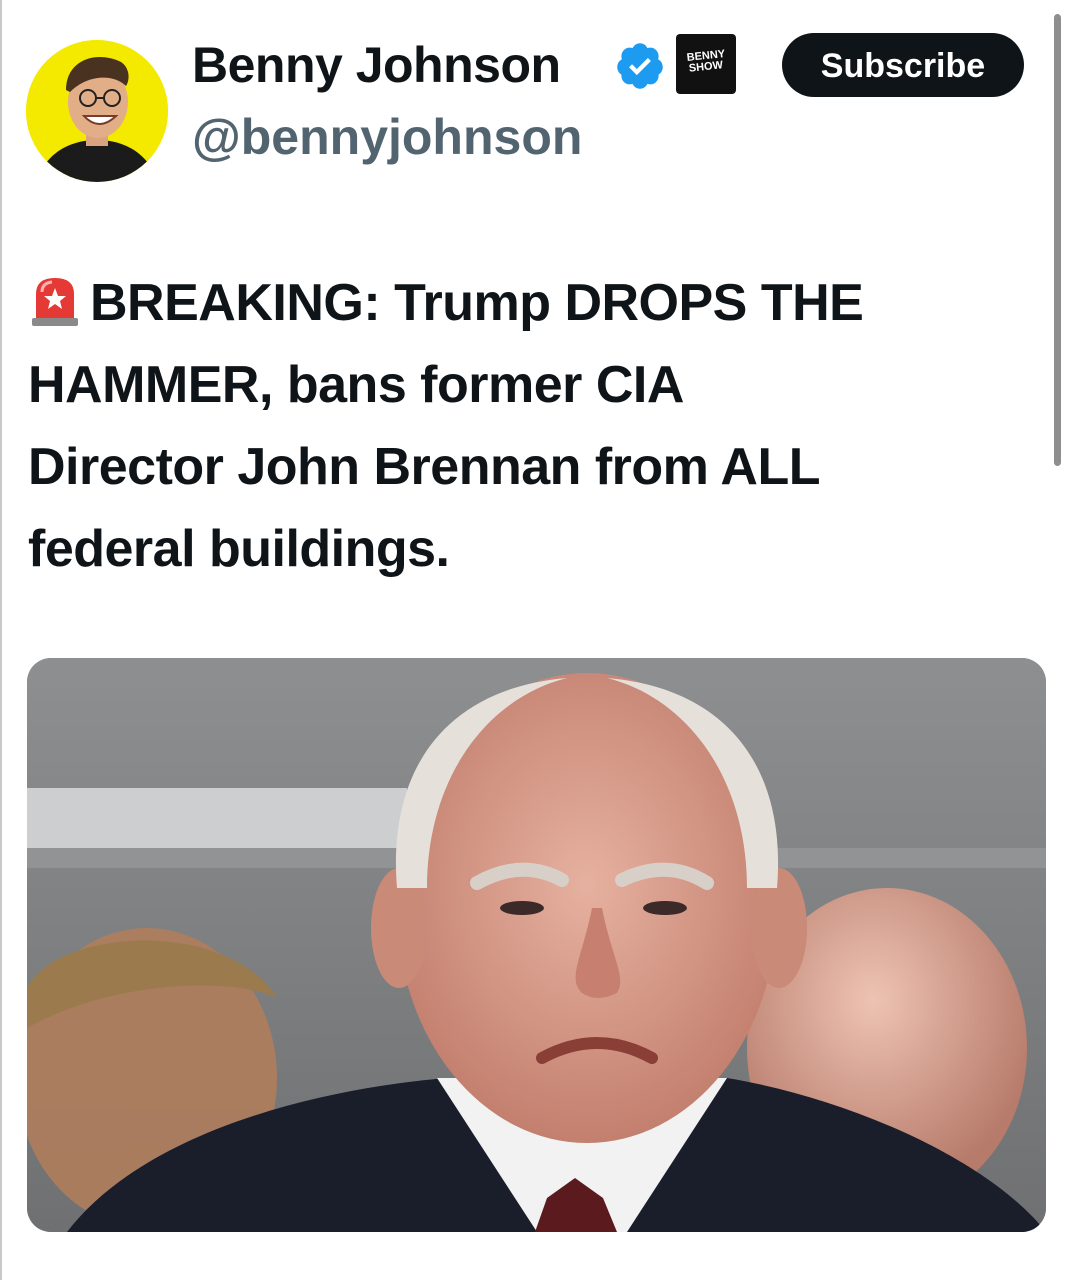 This screenshot has height=1280, width=1069. I want to click on benny-show-badge: BENNY SHOW, so click(706, 64).